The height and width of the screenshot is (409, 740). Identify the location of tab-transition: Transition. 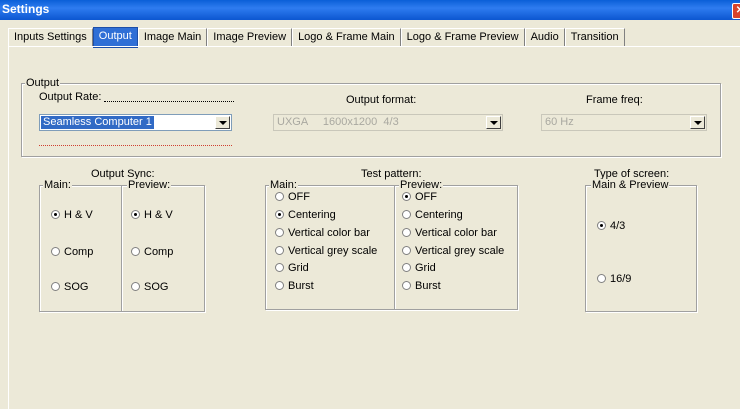
(594, 37).